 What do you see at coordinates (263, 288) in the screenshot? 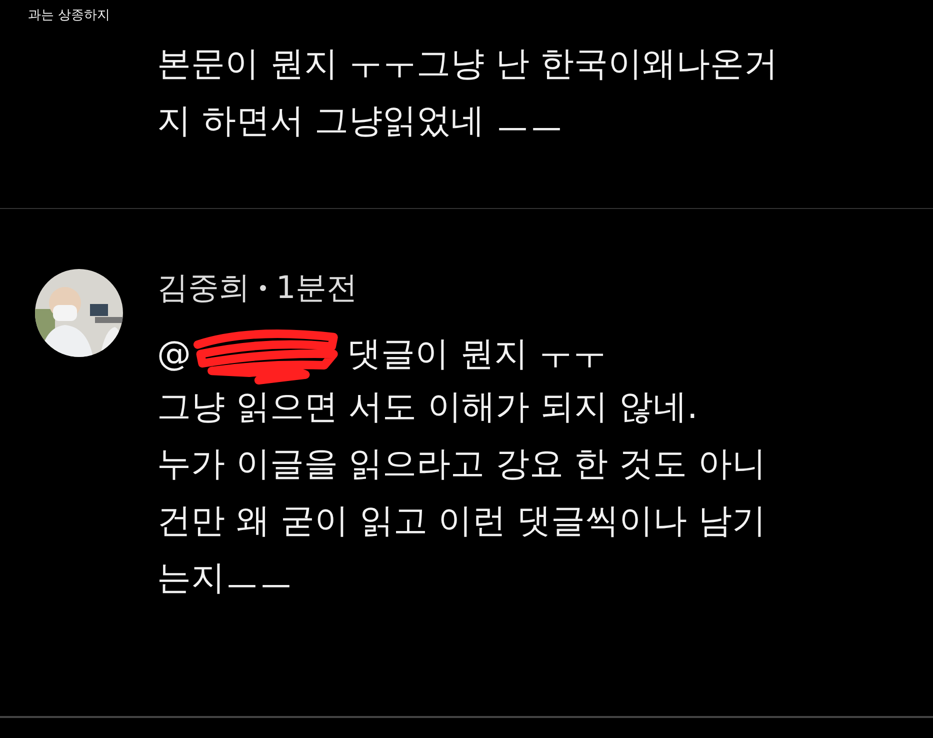
I see `separator-dot` at bounding box center [263, 288].